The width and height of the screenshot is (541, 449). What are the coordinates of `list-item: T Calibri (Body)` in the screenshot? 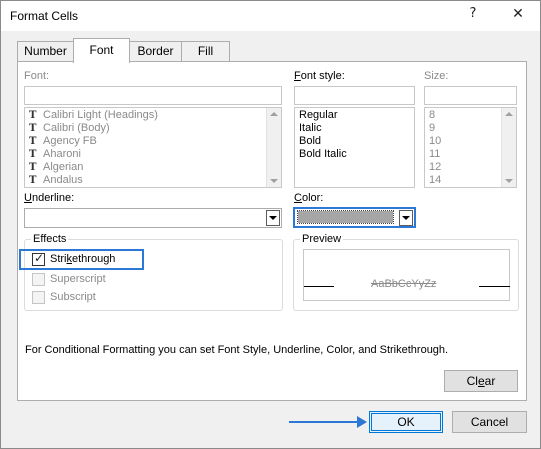 It's located at (153, 128).